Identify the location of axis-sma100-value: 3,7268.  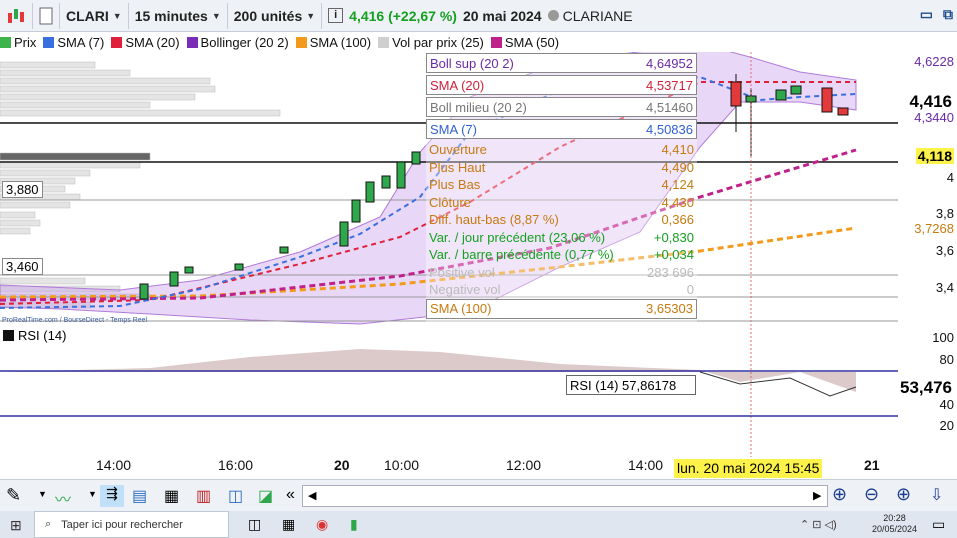
(934, 228).